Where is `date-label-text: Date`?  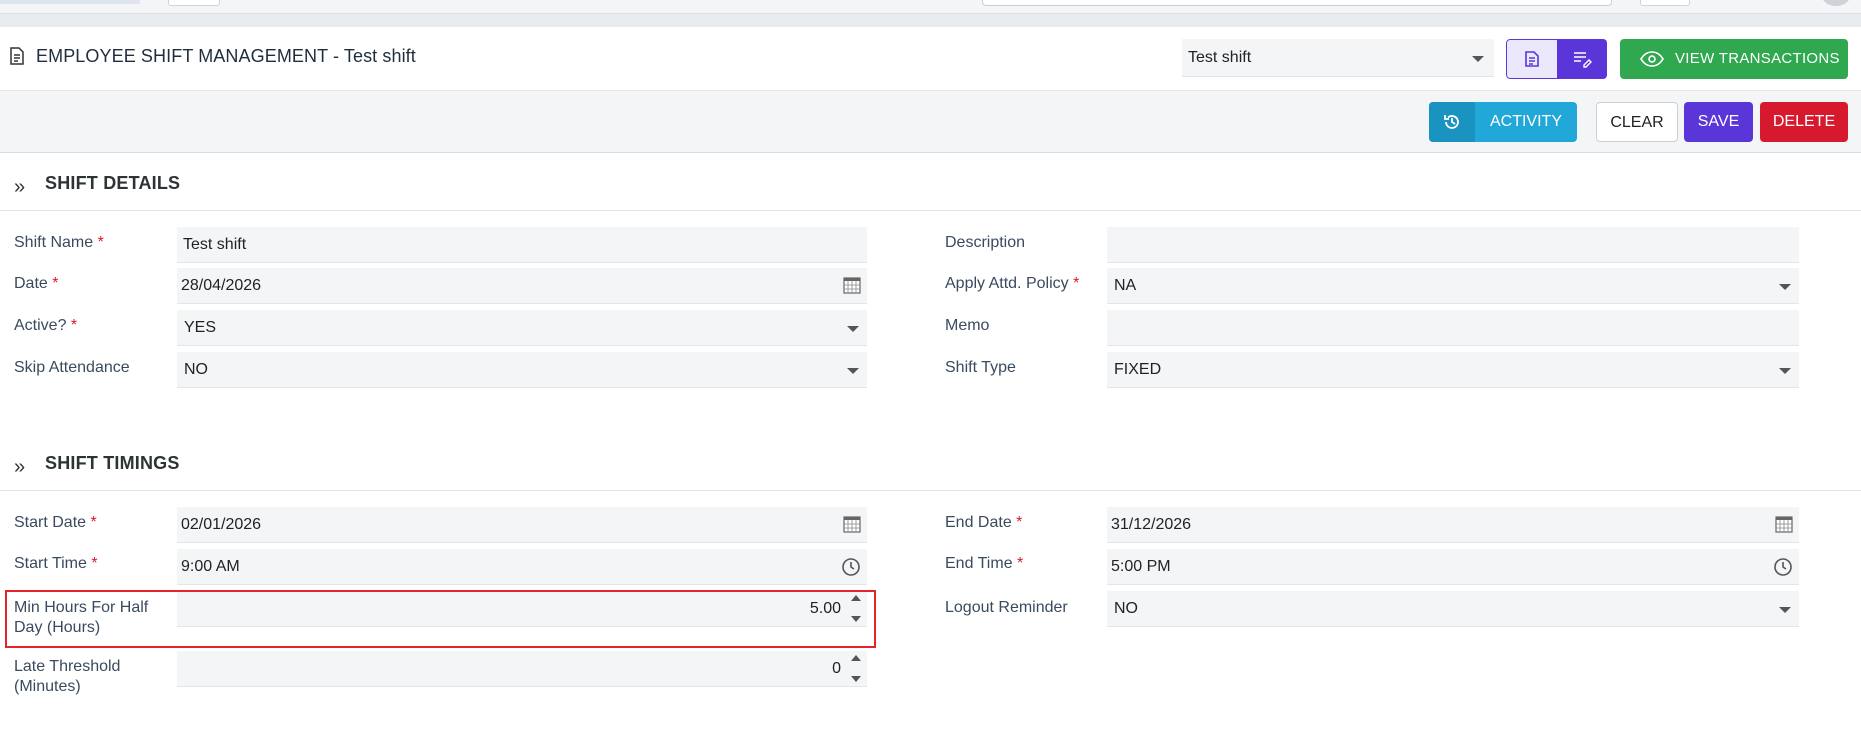
date-label-text: Date is located at coordinates (31, 283).